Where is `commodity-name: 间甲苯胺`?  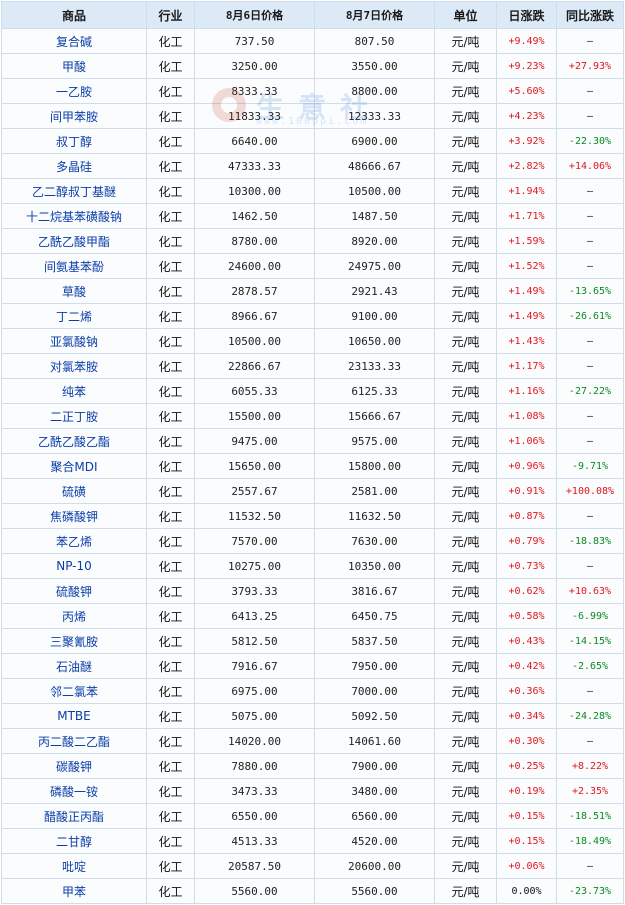
commodity-name: 间甲苯胺 is located at coordinates (74, 116).